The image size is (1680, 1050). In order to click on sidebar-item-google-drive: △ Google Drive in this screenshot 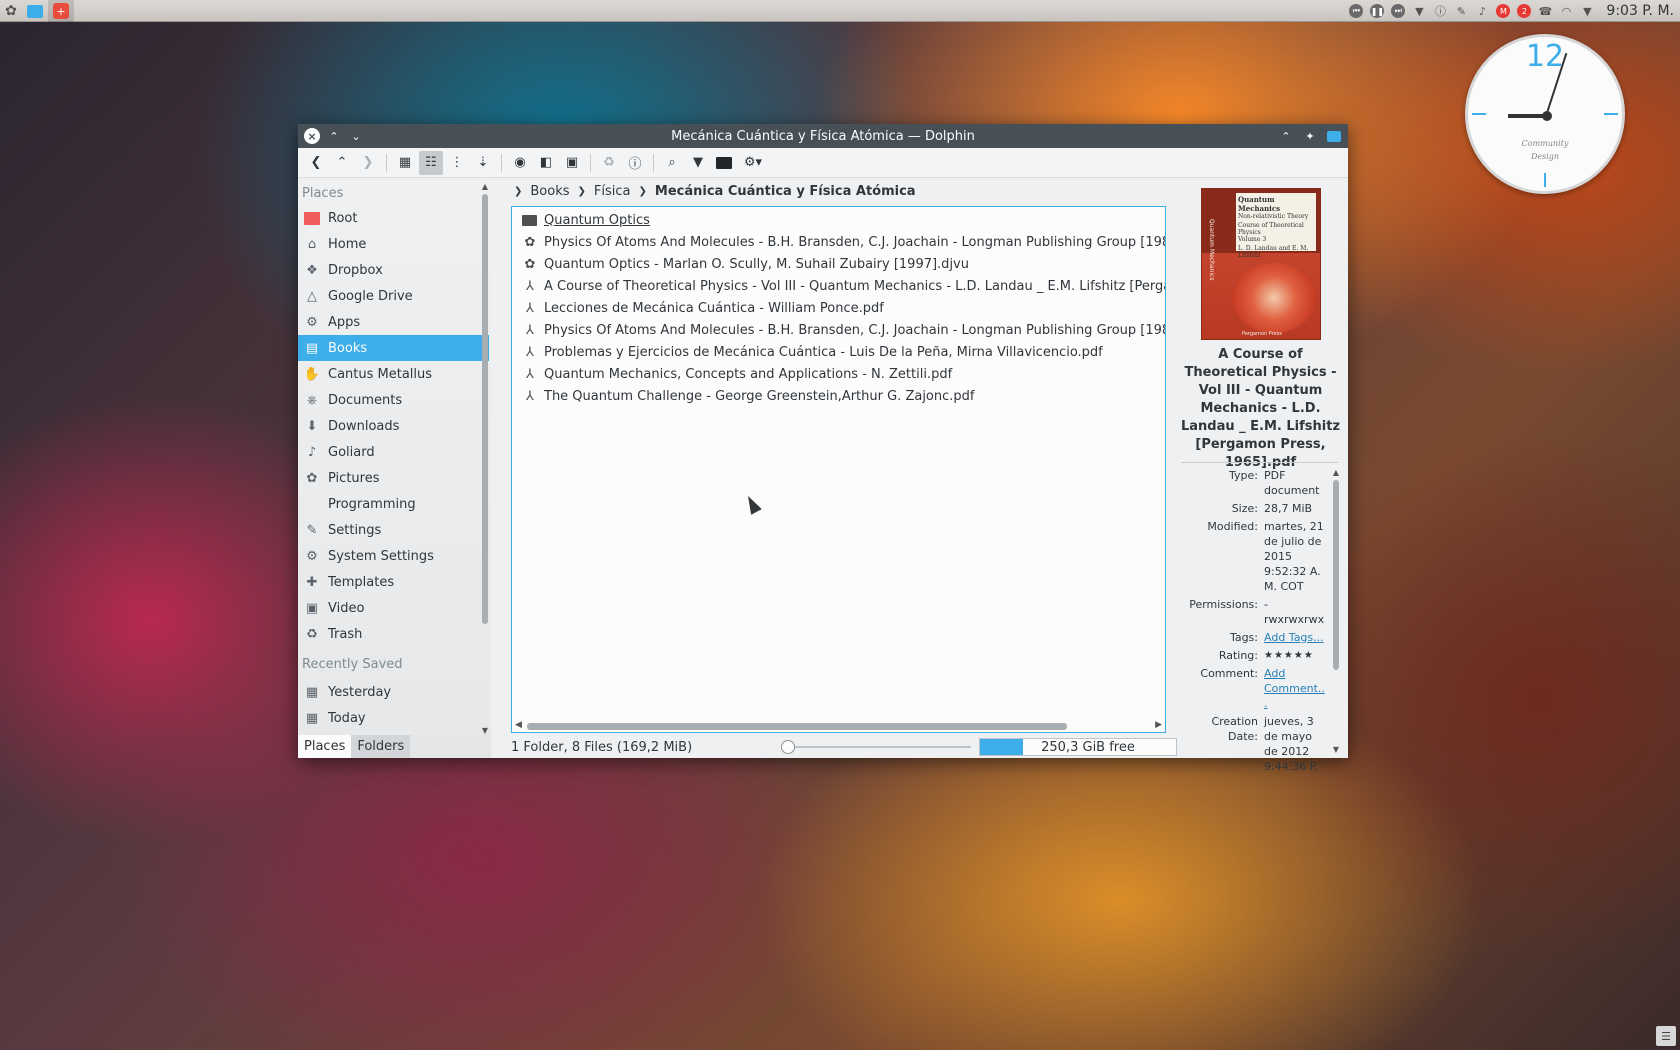, I will do `click(393, 296)`.